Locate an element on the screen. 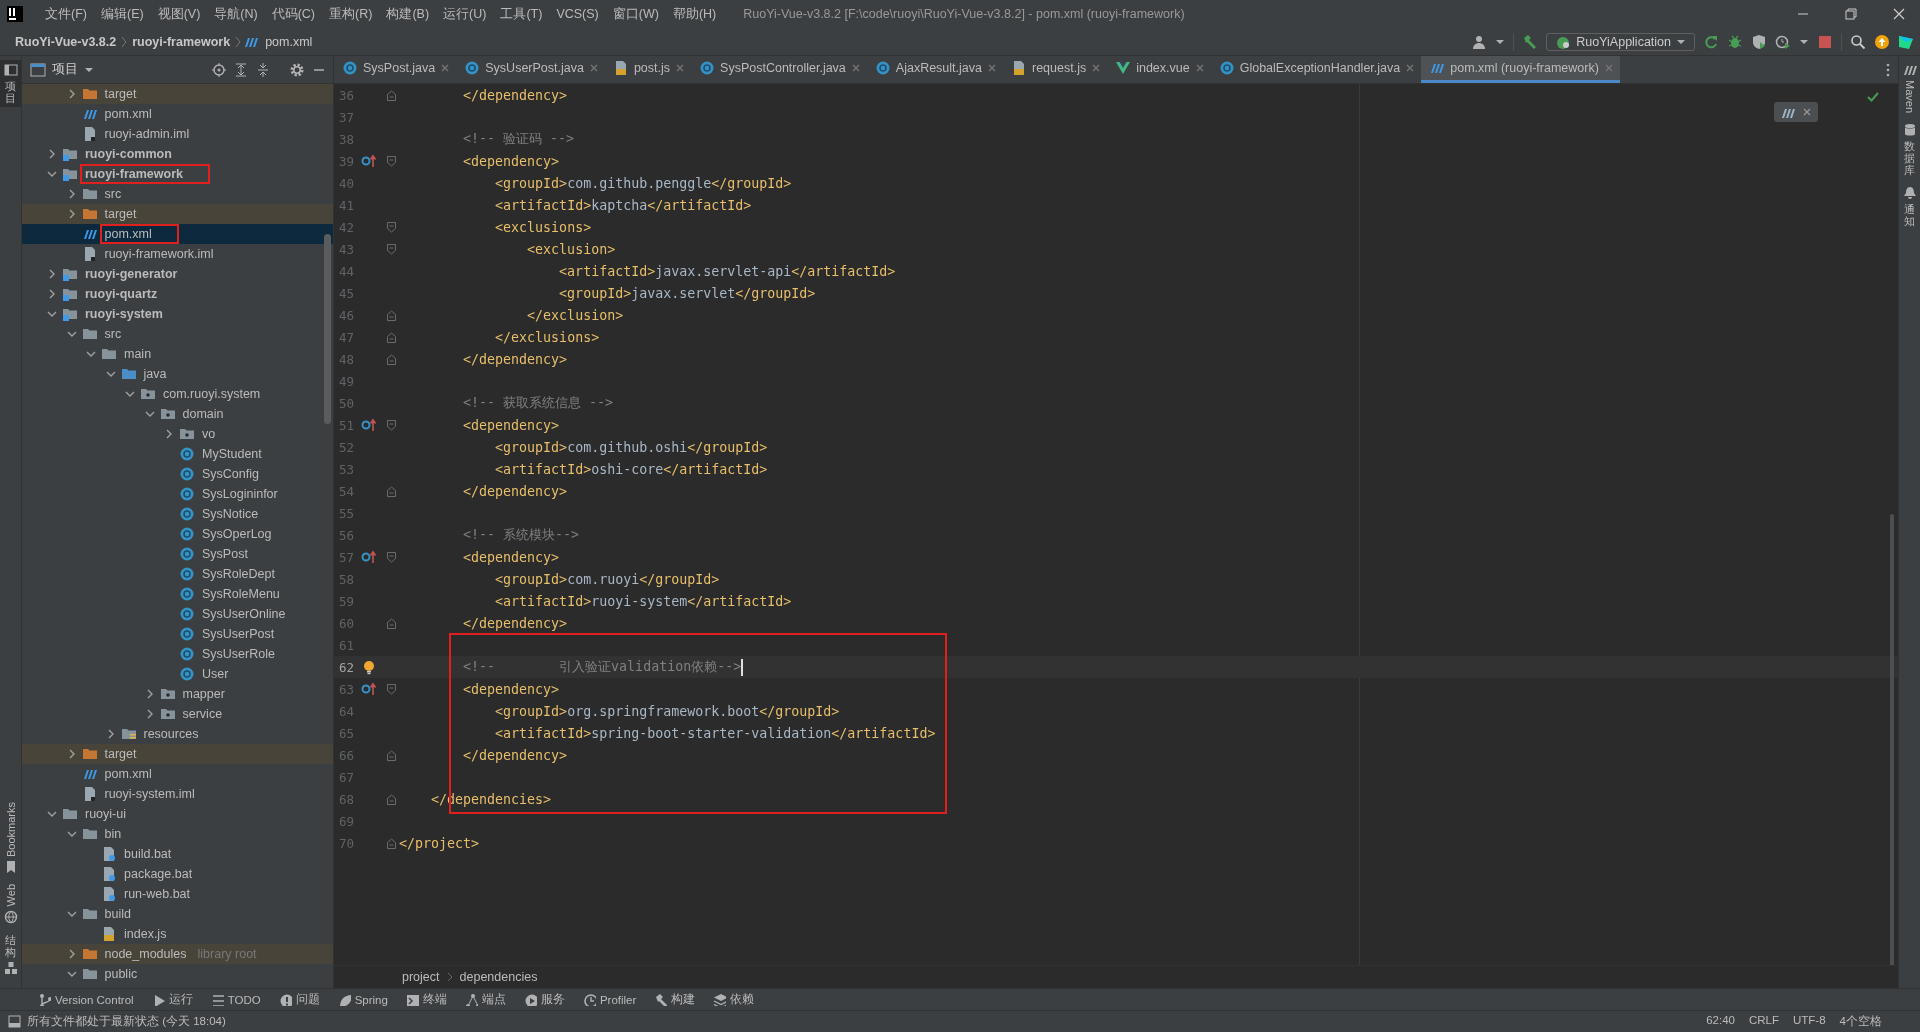  tool-window-button: Maven is located at coordinates (1909, 88).